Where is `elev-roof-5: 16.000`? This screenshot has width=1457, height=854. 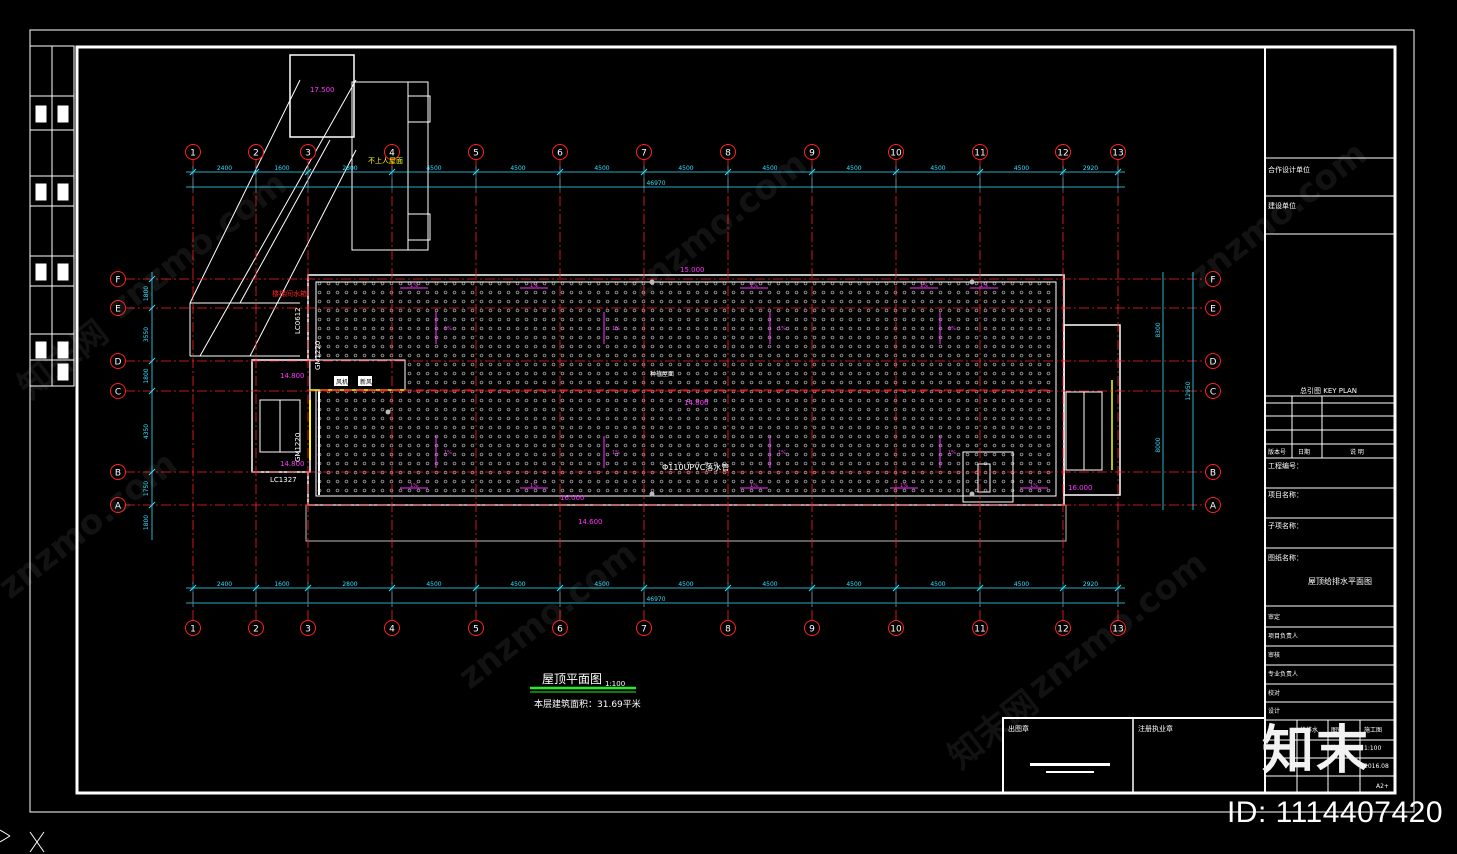 elev-roof-5: 16.000 is located at coordinates (572, 498).